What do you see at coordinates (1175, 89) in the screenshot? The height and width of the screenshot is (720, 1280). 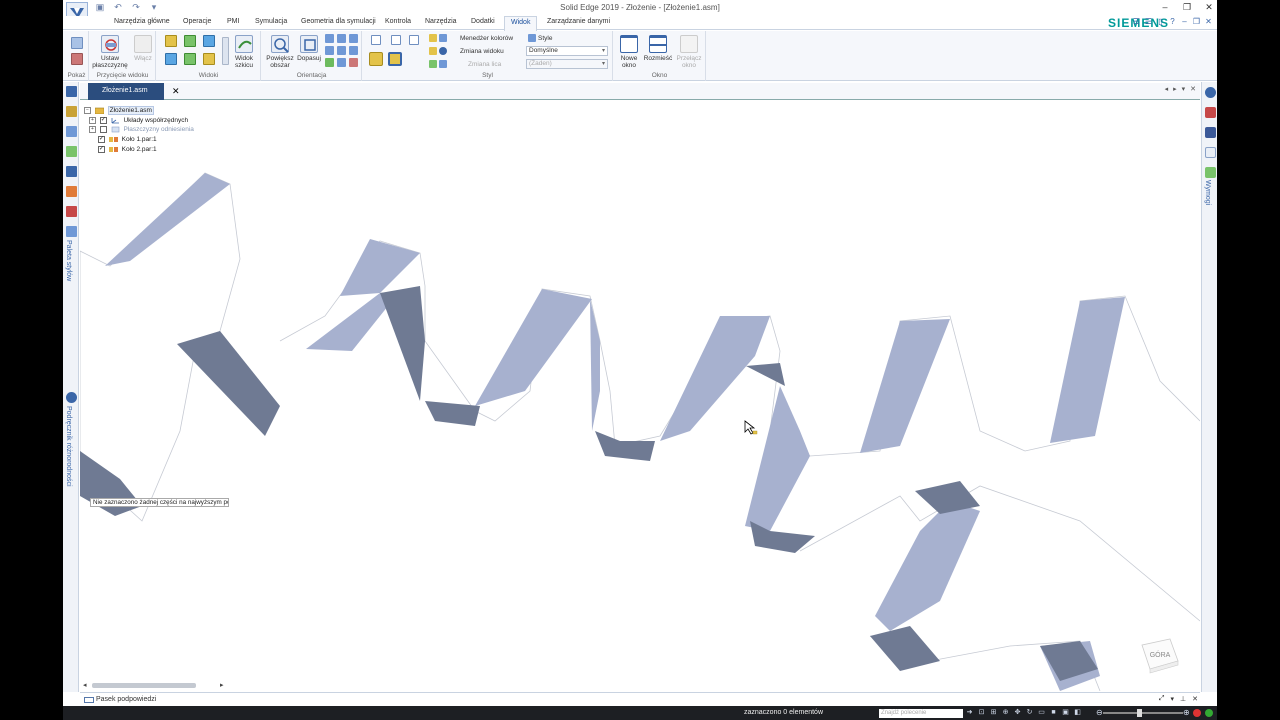 I see `next-tab-icon: ▸` at bounding box center [1175, 89].